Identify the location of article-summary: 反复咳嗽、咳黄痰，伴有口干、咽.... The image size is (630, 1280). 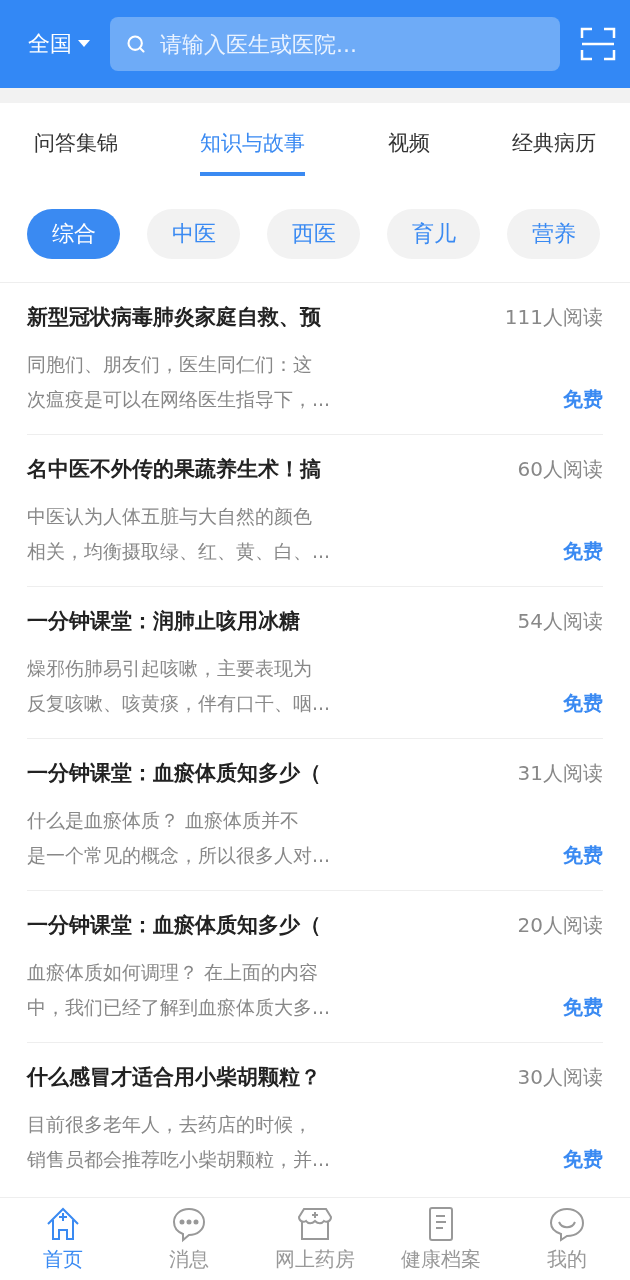
(179, 703).